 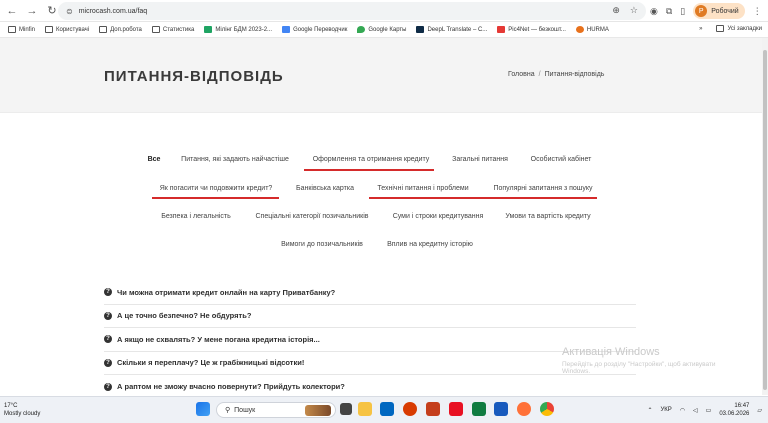 I want to click on filter-all: Все, so click(x=154, y=159).